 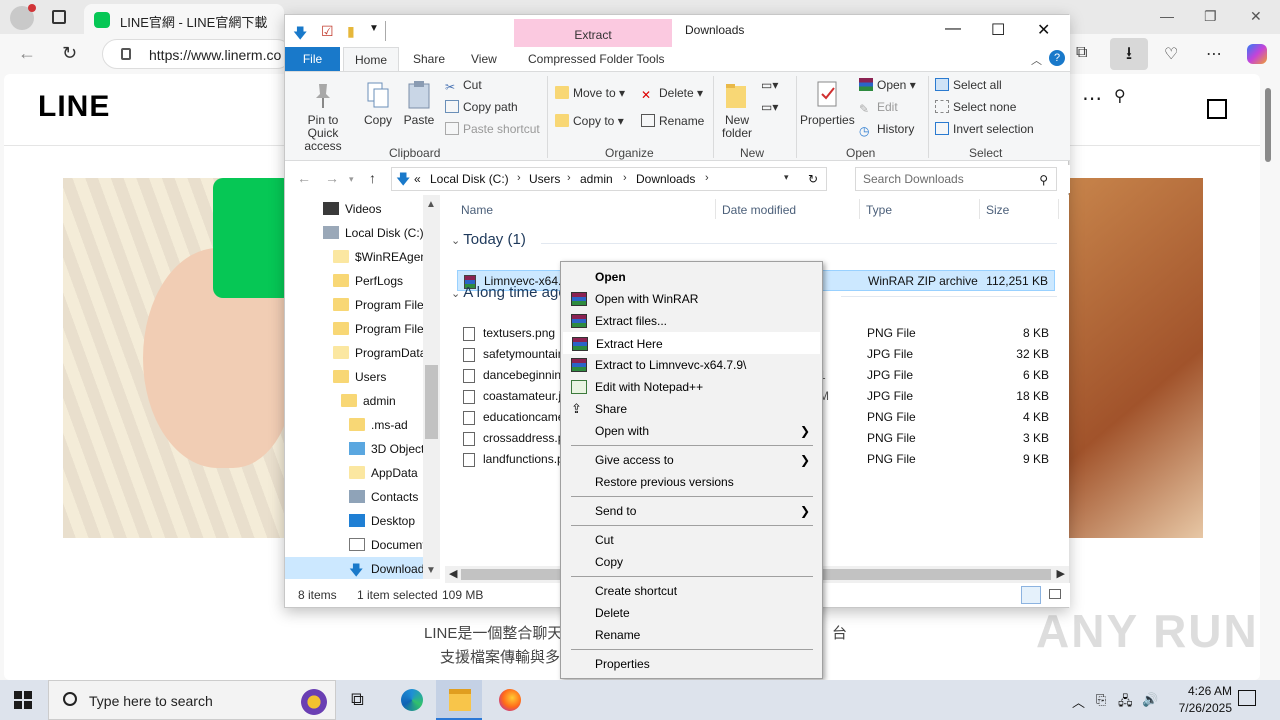 I want to click on nav-item-perflogs: PerfLogs, so click(x=368, y=281).